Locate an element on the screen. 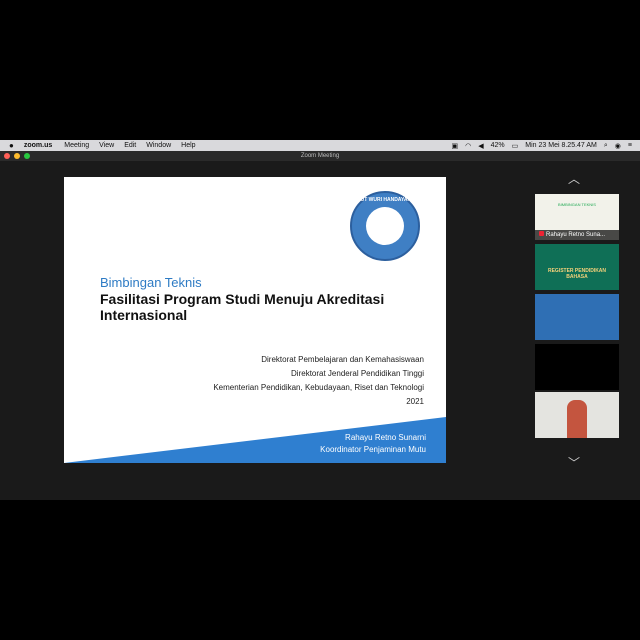 This screenshot has width=640, height=640. battery-percent: 42% is located at coordinates (497, 145).